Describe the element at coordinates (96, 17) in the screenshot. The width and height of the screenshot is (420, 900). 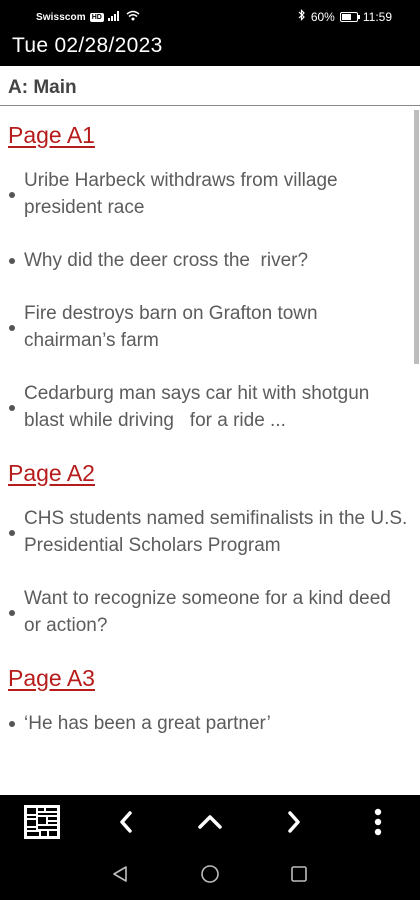
I see `network-badge: HD` at that location.